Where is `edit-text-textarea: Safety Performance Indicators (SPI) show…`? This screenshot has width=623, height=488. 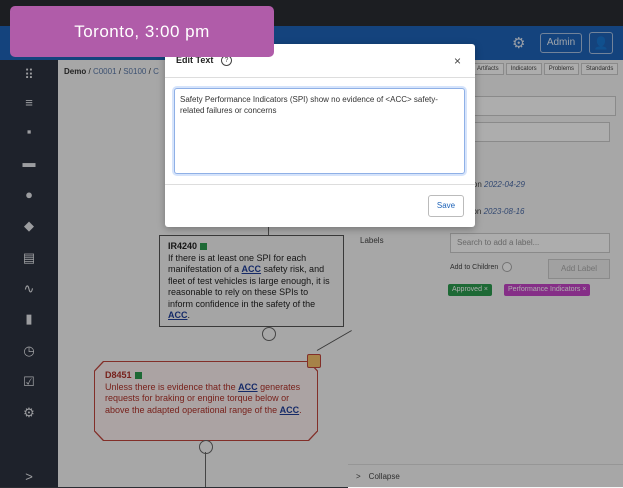
edit-text-textarea: Safety Performance Indicators (SPI) show… is located at coordinates (319, 131).